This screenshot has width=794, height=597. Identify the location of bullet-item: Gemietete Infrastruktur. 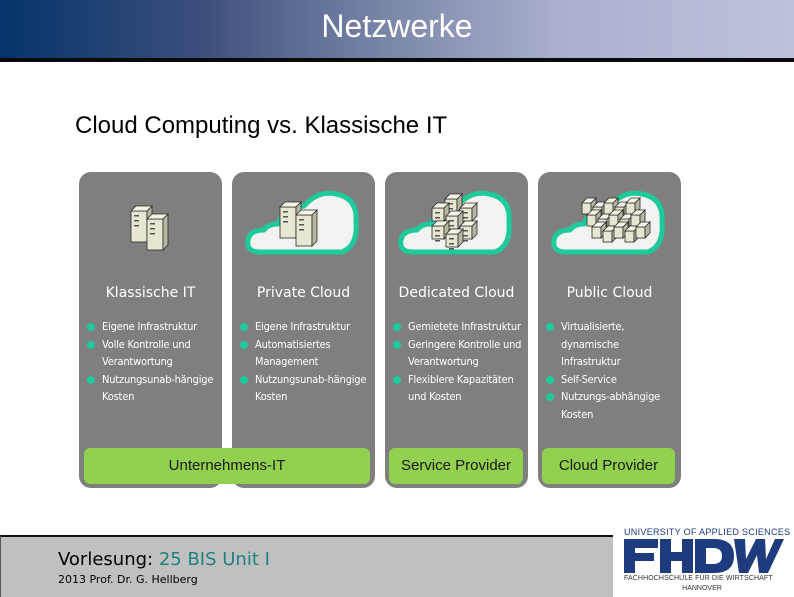
(460, 327).